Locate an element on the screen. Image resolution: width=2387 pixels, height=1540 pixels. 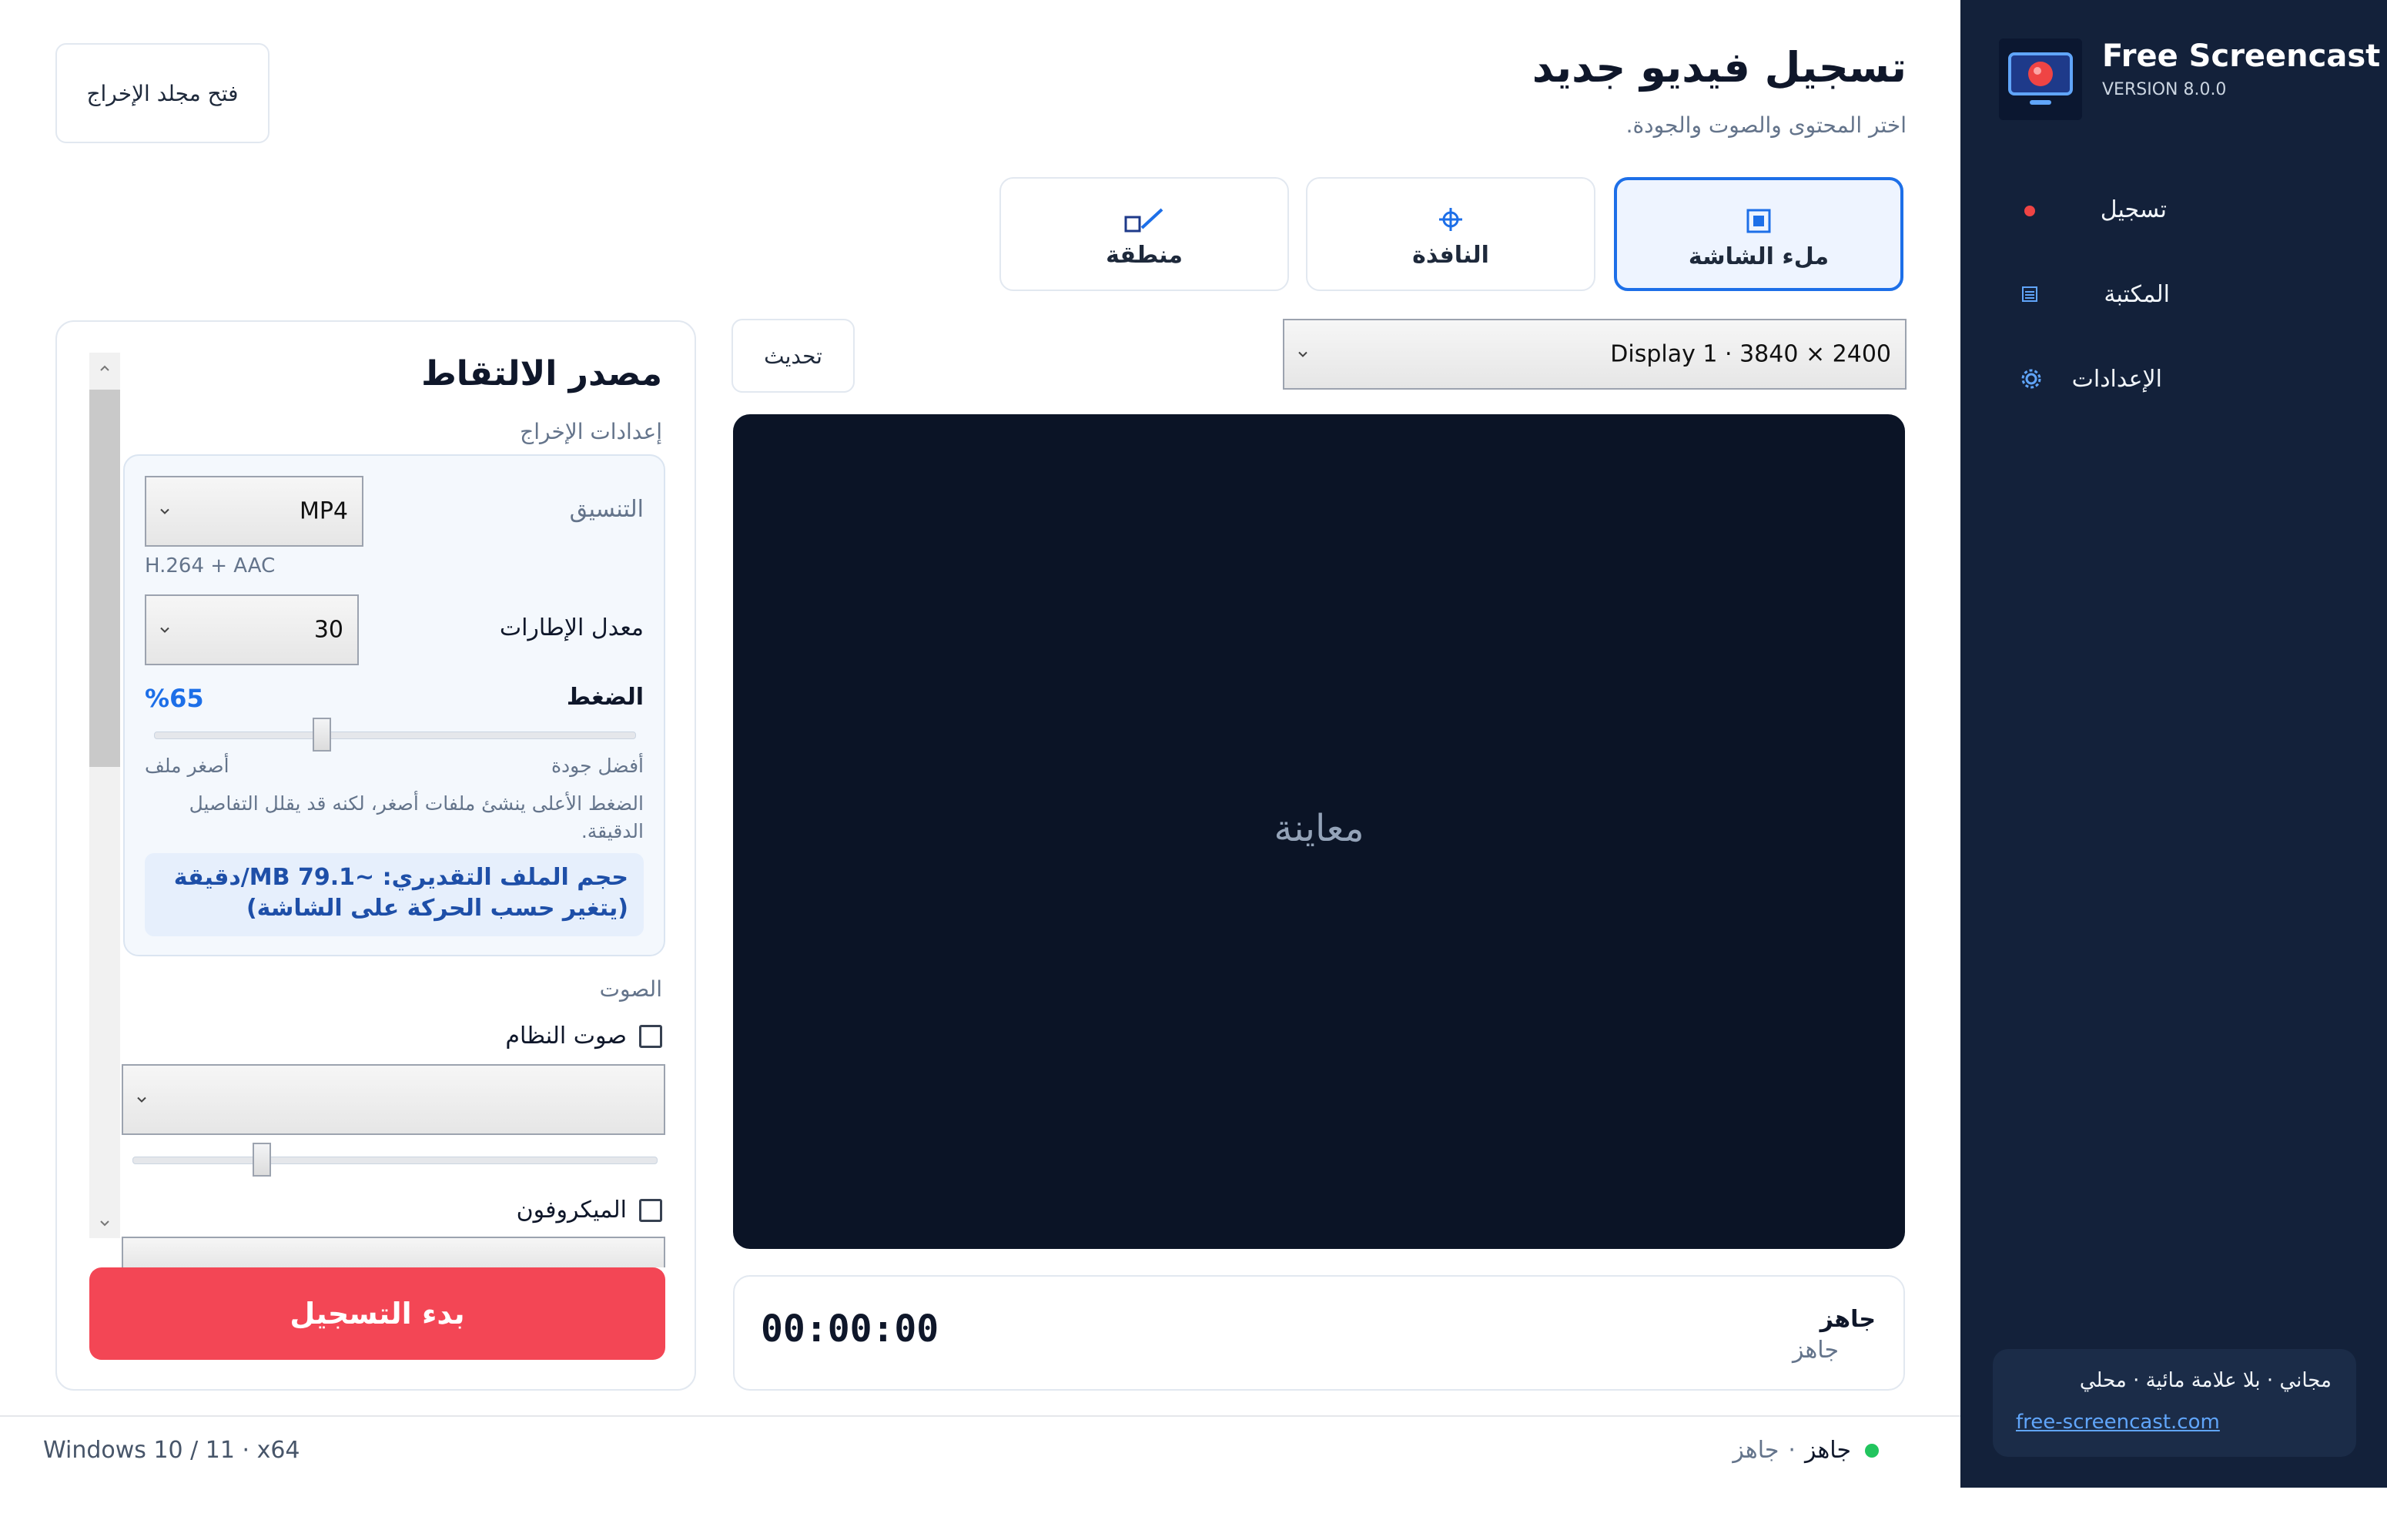
microphone-device-select is located at coordinates (393, 1252).